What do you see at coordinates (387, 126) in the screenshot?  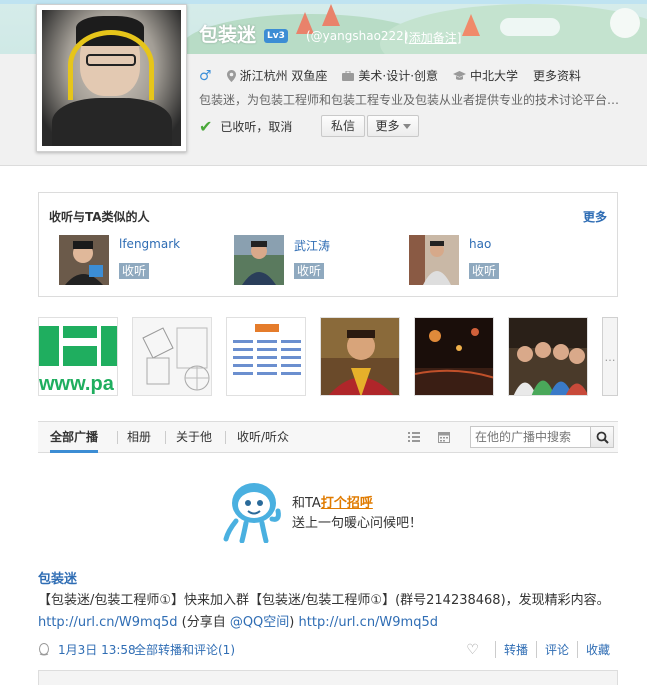 I see `more-button-label: 更多` at bounding box center [387, 126].